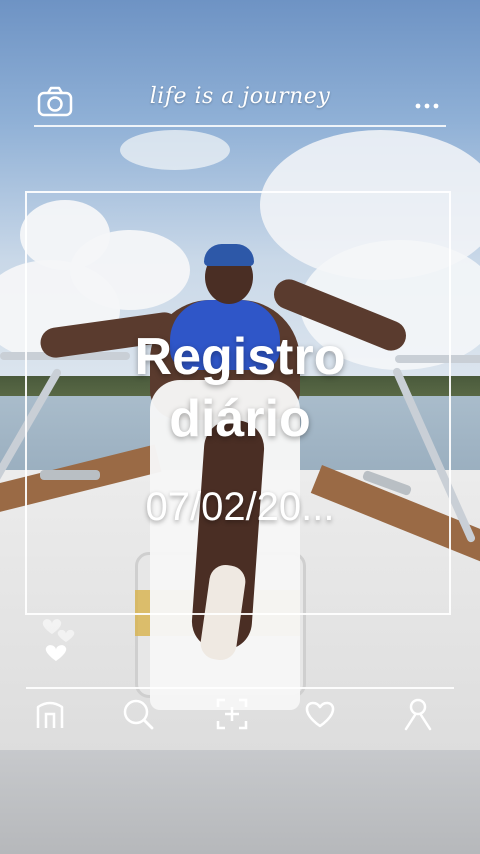 Image resolution: width=480 pixels, height=854 pixels. I want to click on more-dots-icon, so click(427, 106).